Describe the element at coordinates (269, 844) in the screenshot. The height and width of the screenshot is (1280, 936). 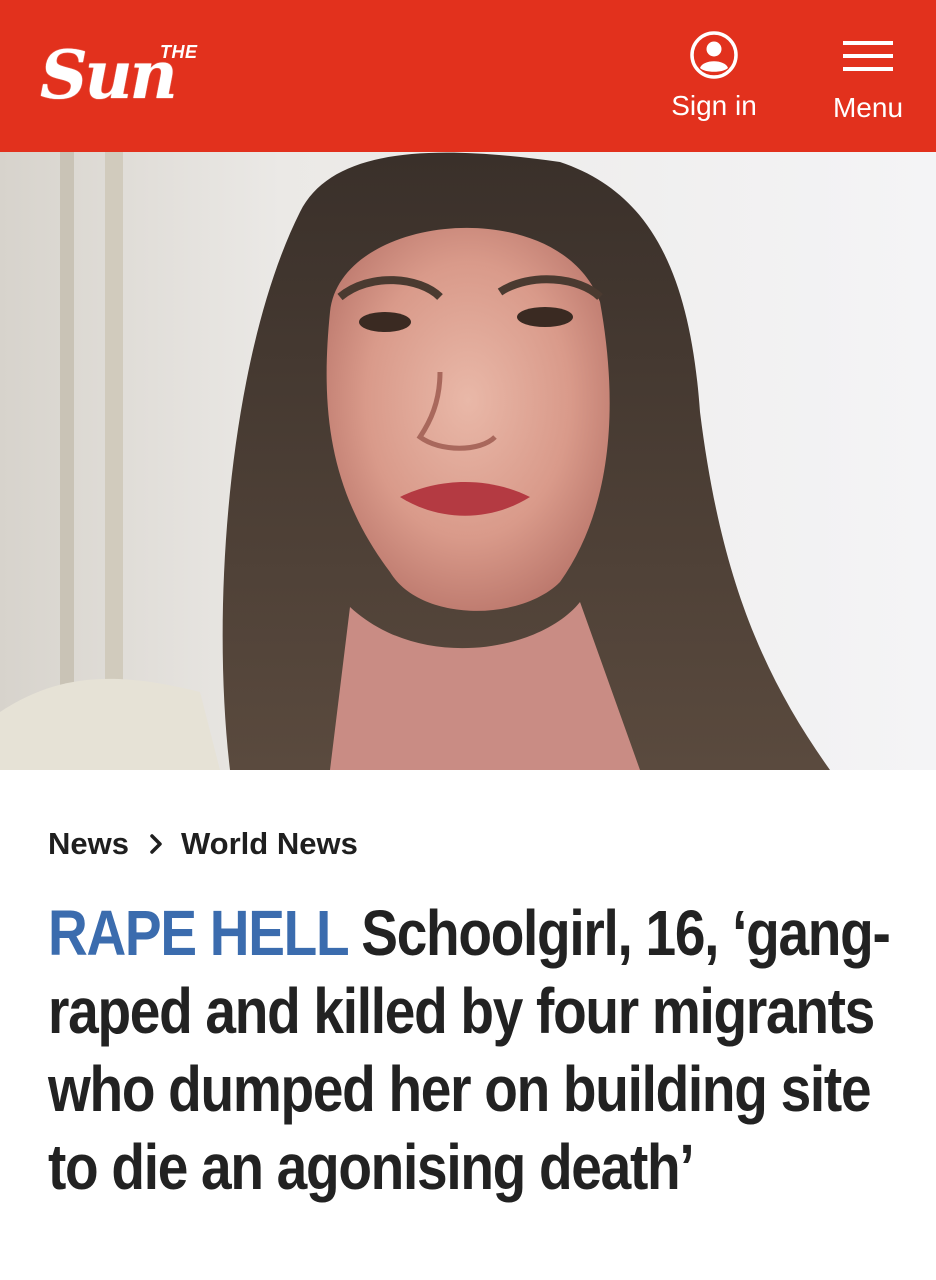
I see `breadcrumb-world-news-link: World News` at that location.